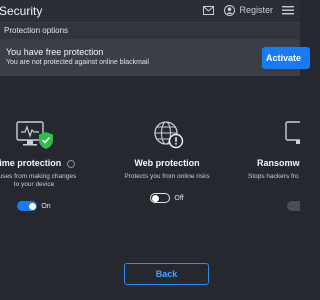  I want to click on ransomware-protection-toggle, so click(293, 206).